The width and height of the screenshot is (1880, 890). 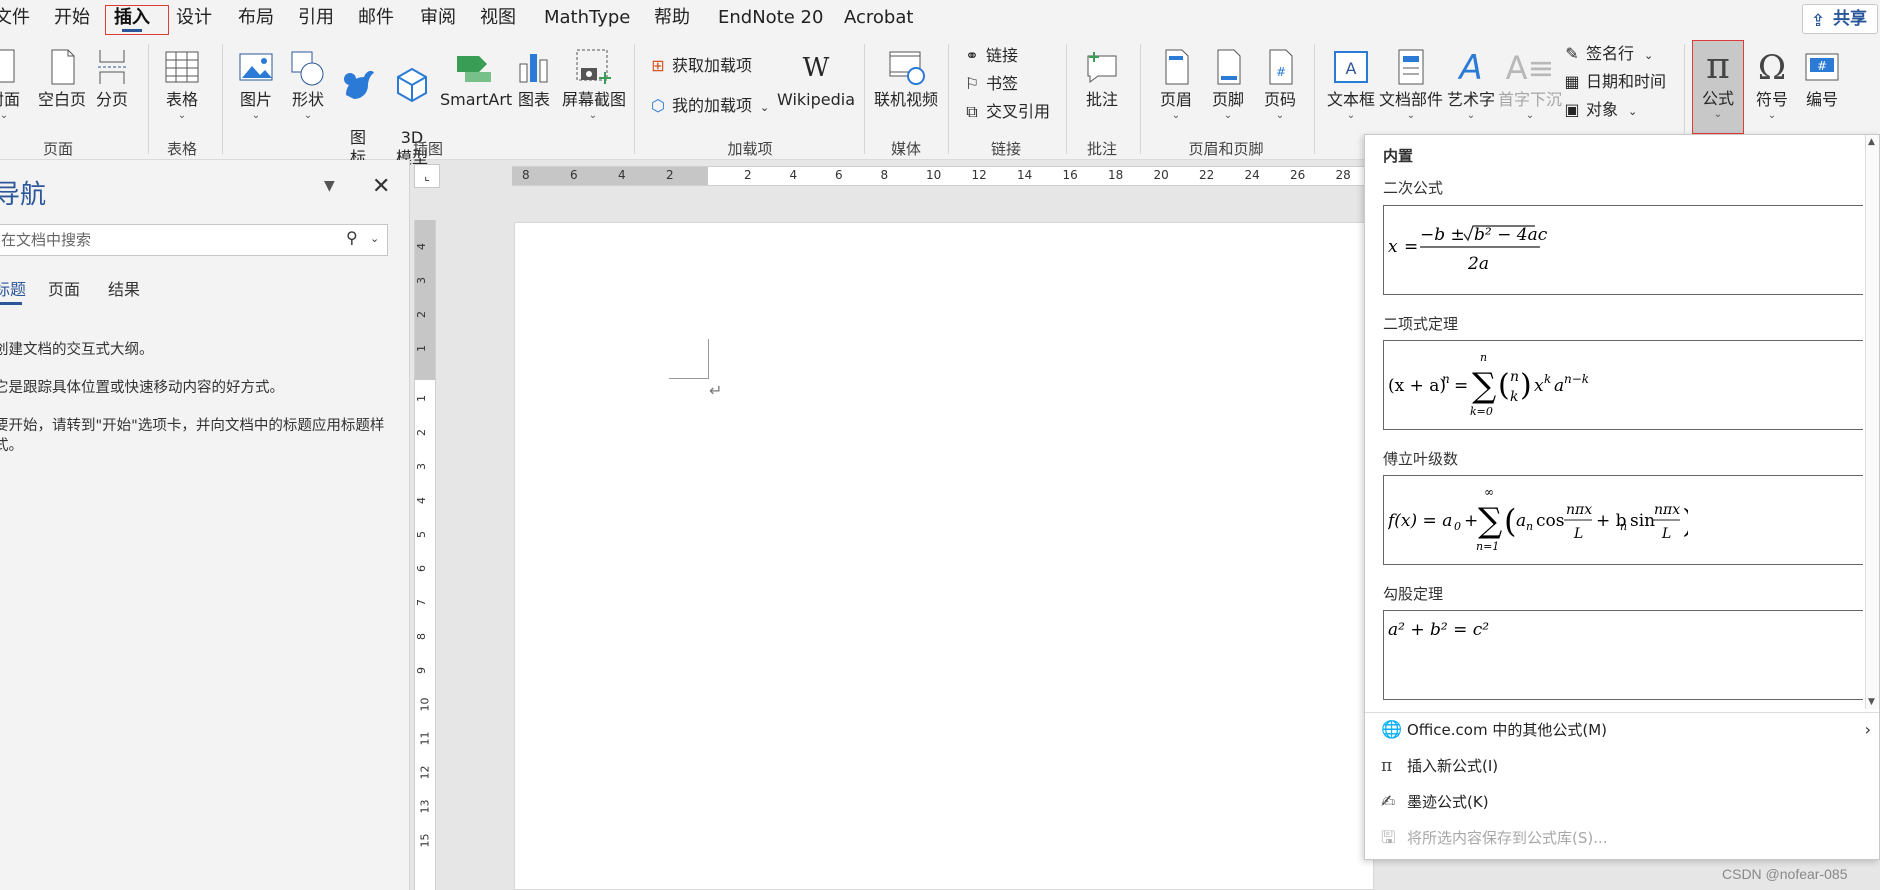 What do you see at coordinates (1666, 534) in the screenshot?
I see `svg-text: L` at bounding box center [1666, 534].